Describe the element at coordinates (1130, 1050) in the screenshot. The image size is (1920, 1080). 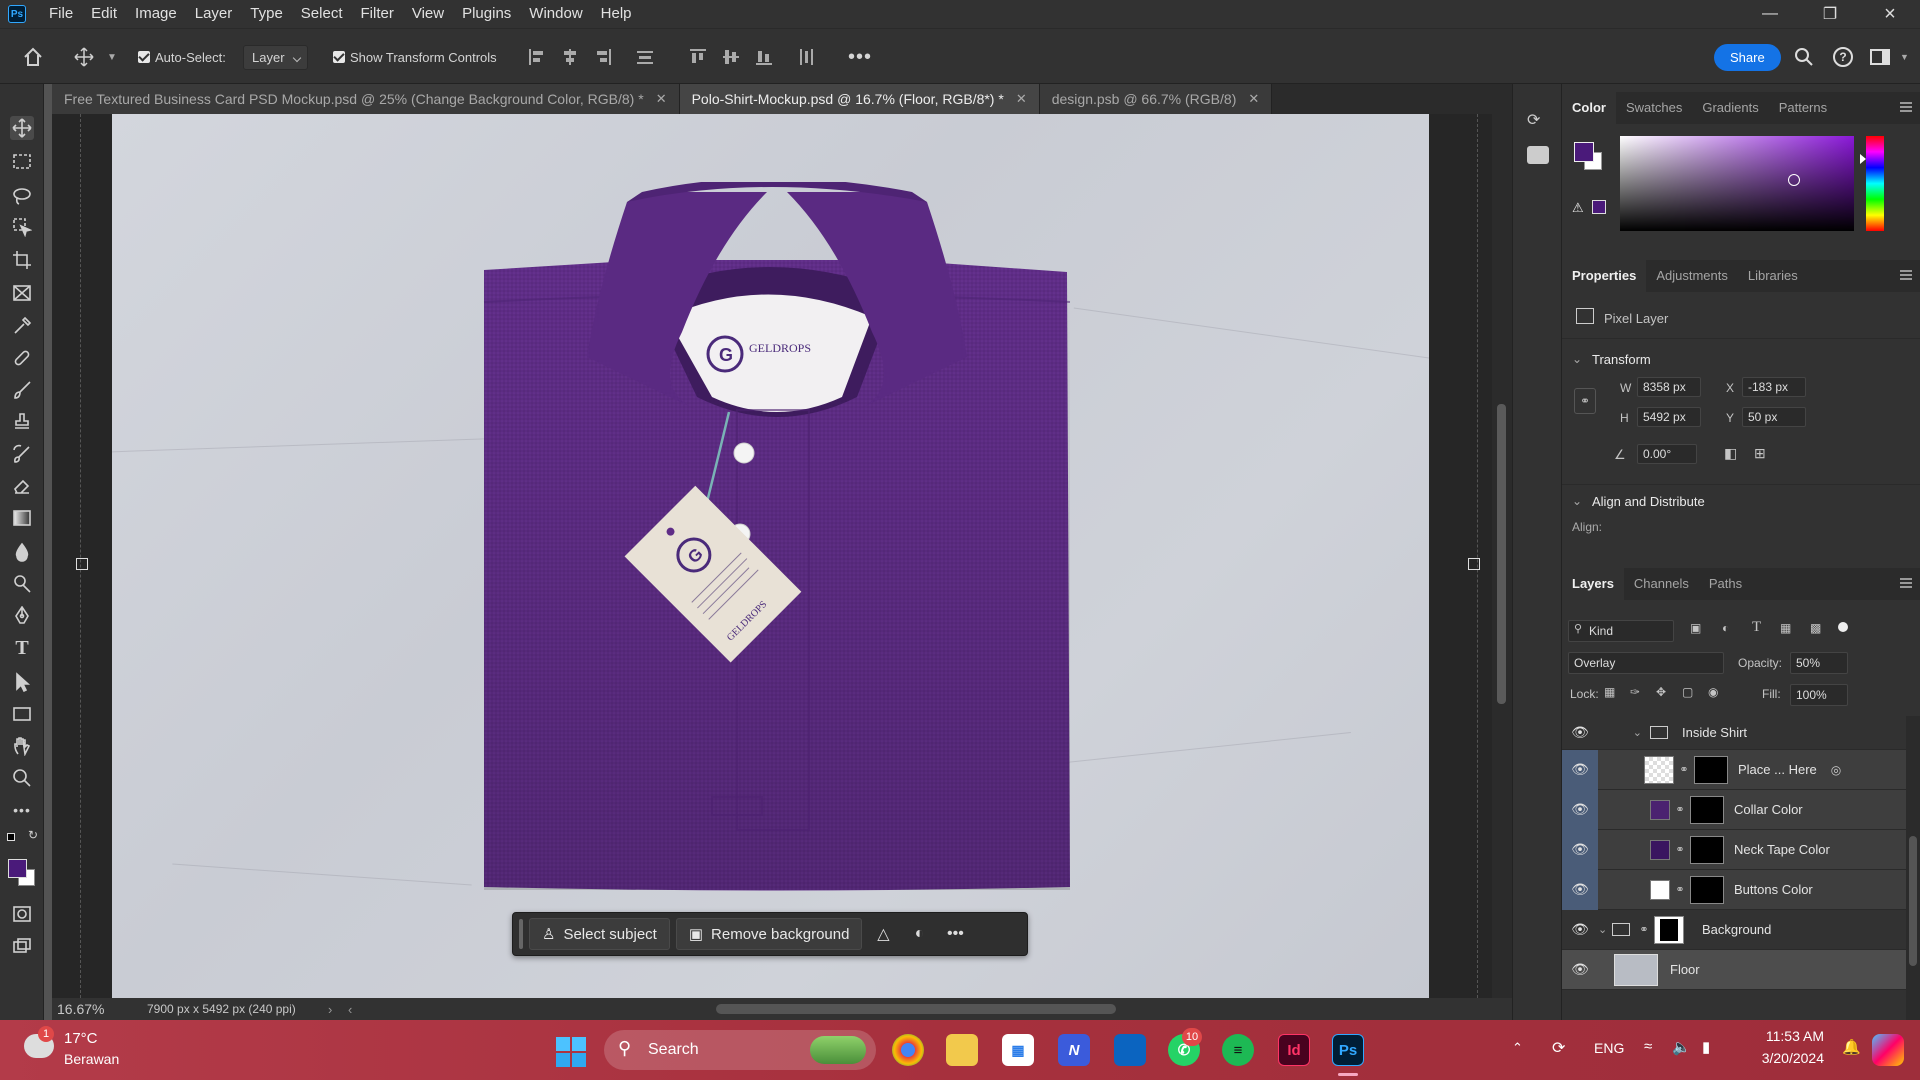
I see `app-icon-monitor` at that location.